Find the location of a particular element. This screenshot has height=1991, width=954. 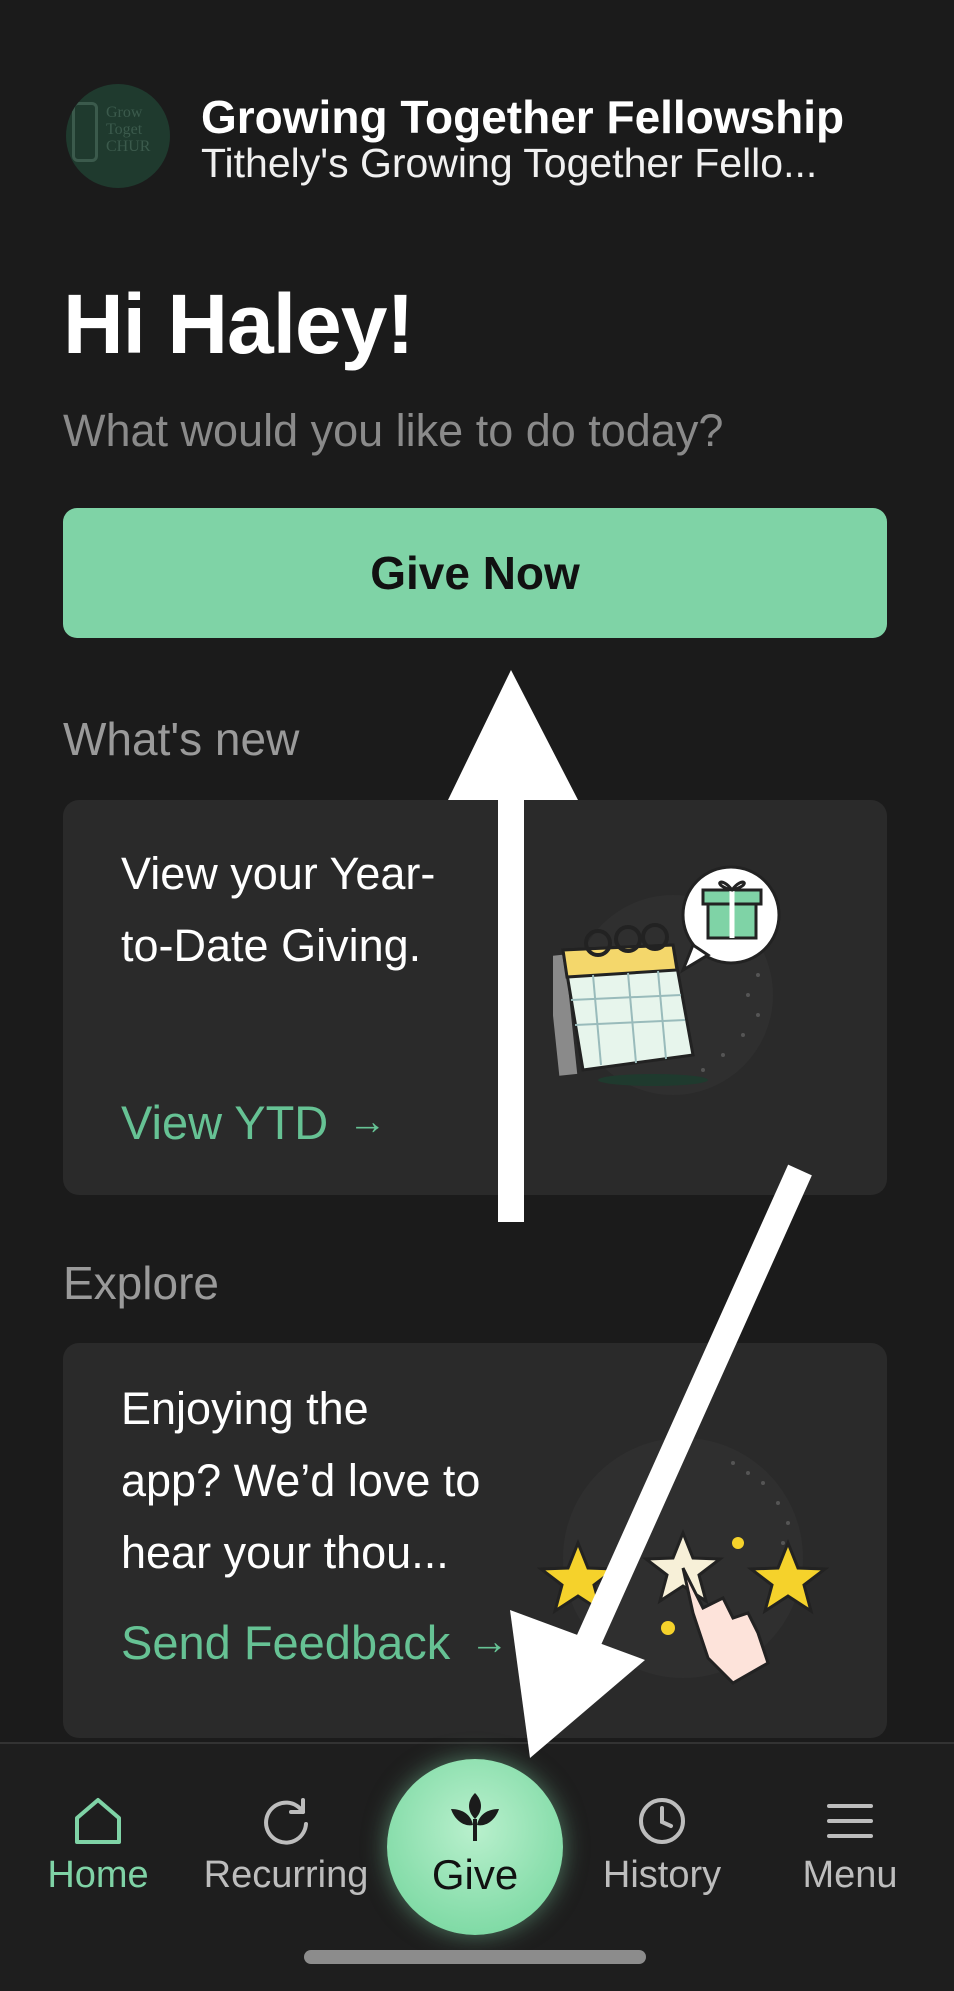

explore-title: Explore is located at coordinates (141, 1283).